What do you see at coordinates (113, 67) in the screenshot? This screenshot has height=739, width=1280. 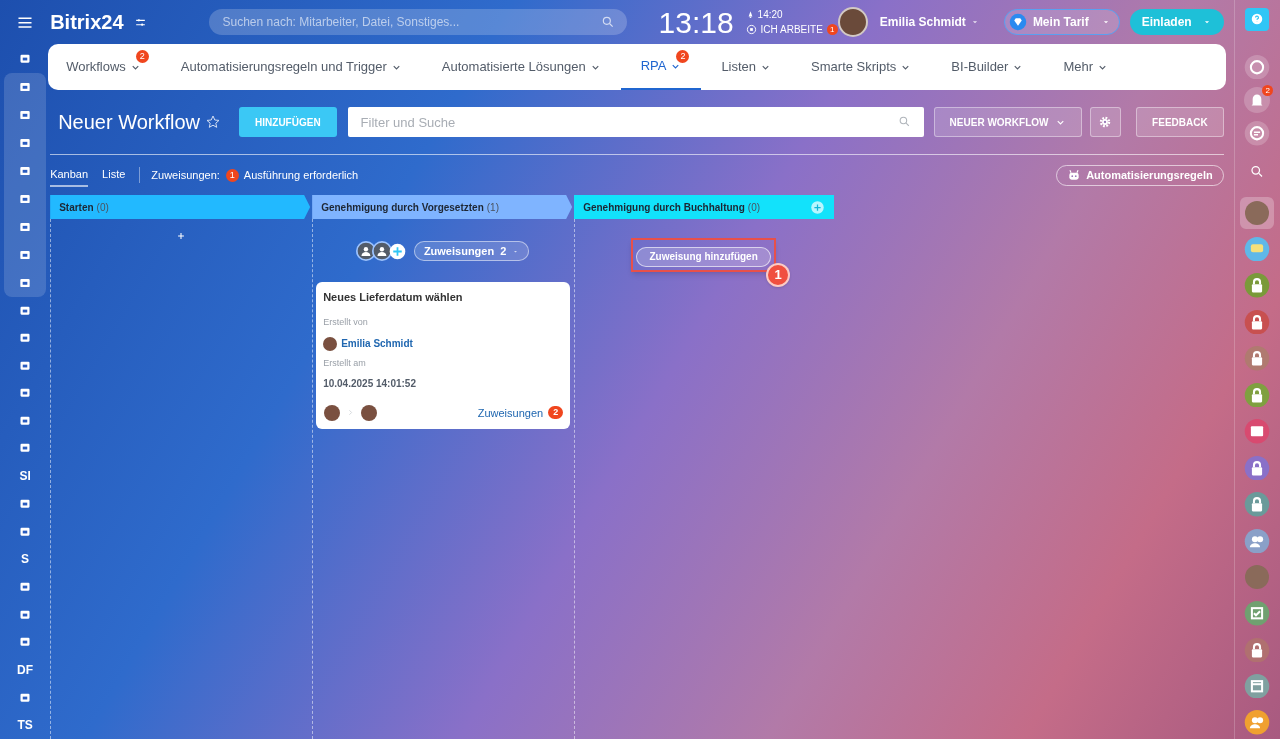 I see `nav-tab: Workflows 2` at bounding box center [113, 67].